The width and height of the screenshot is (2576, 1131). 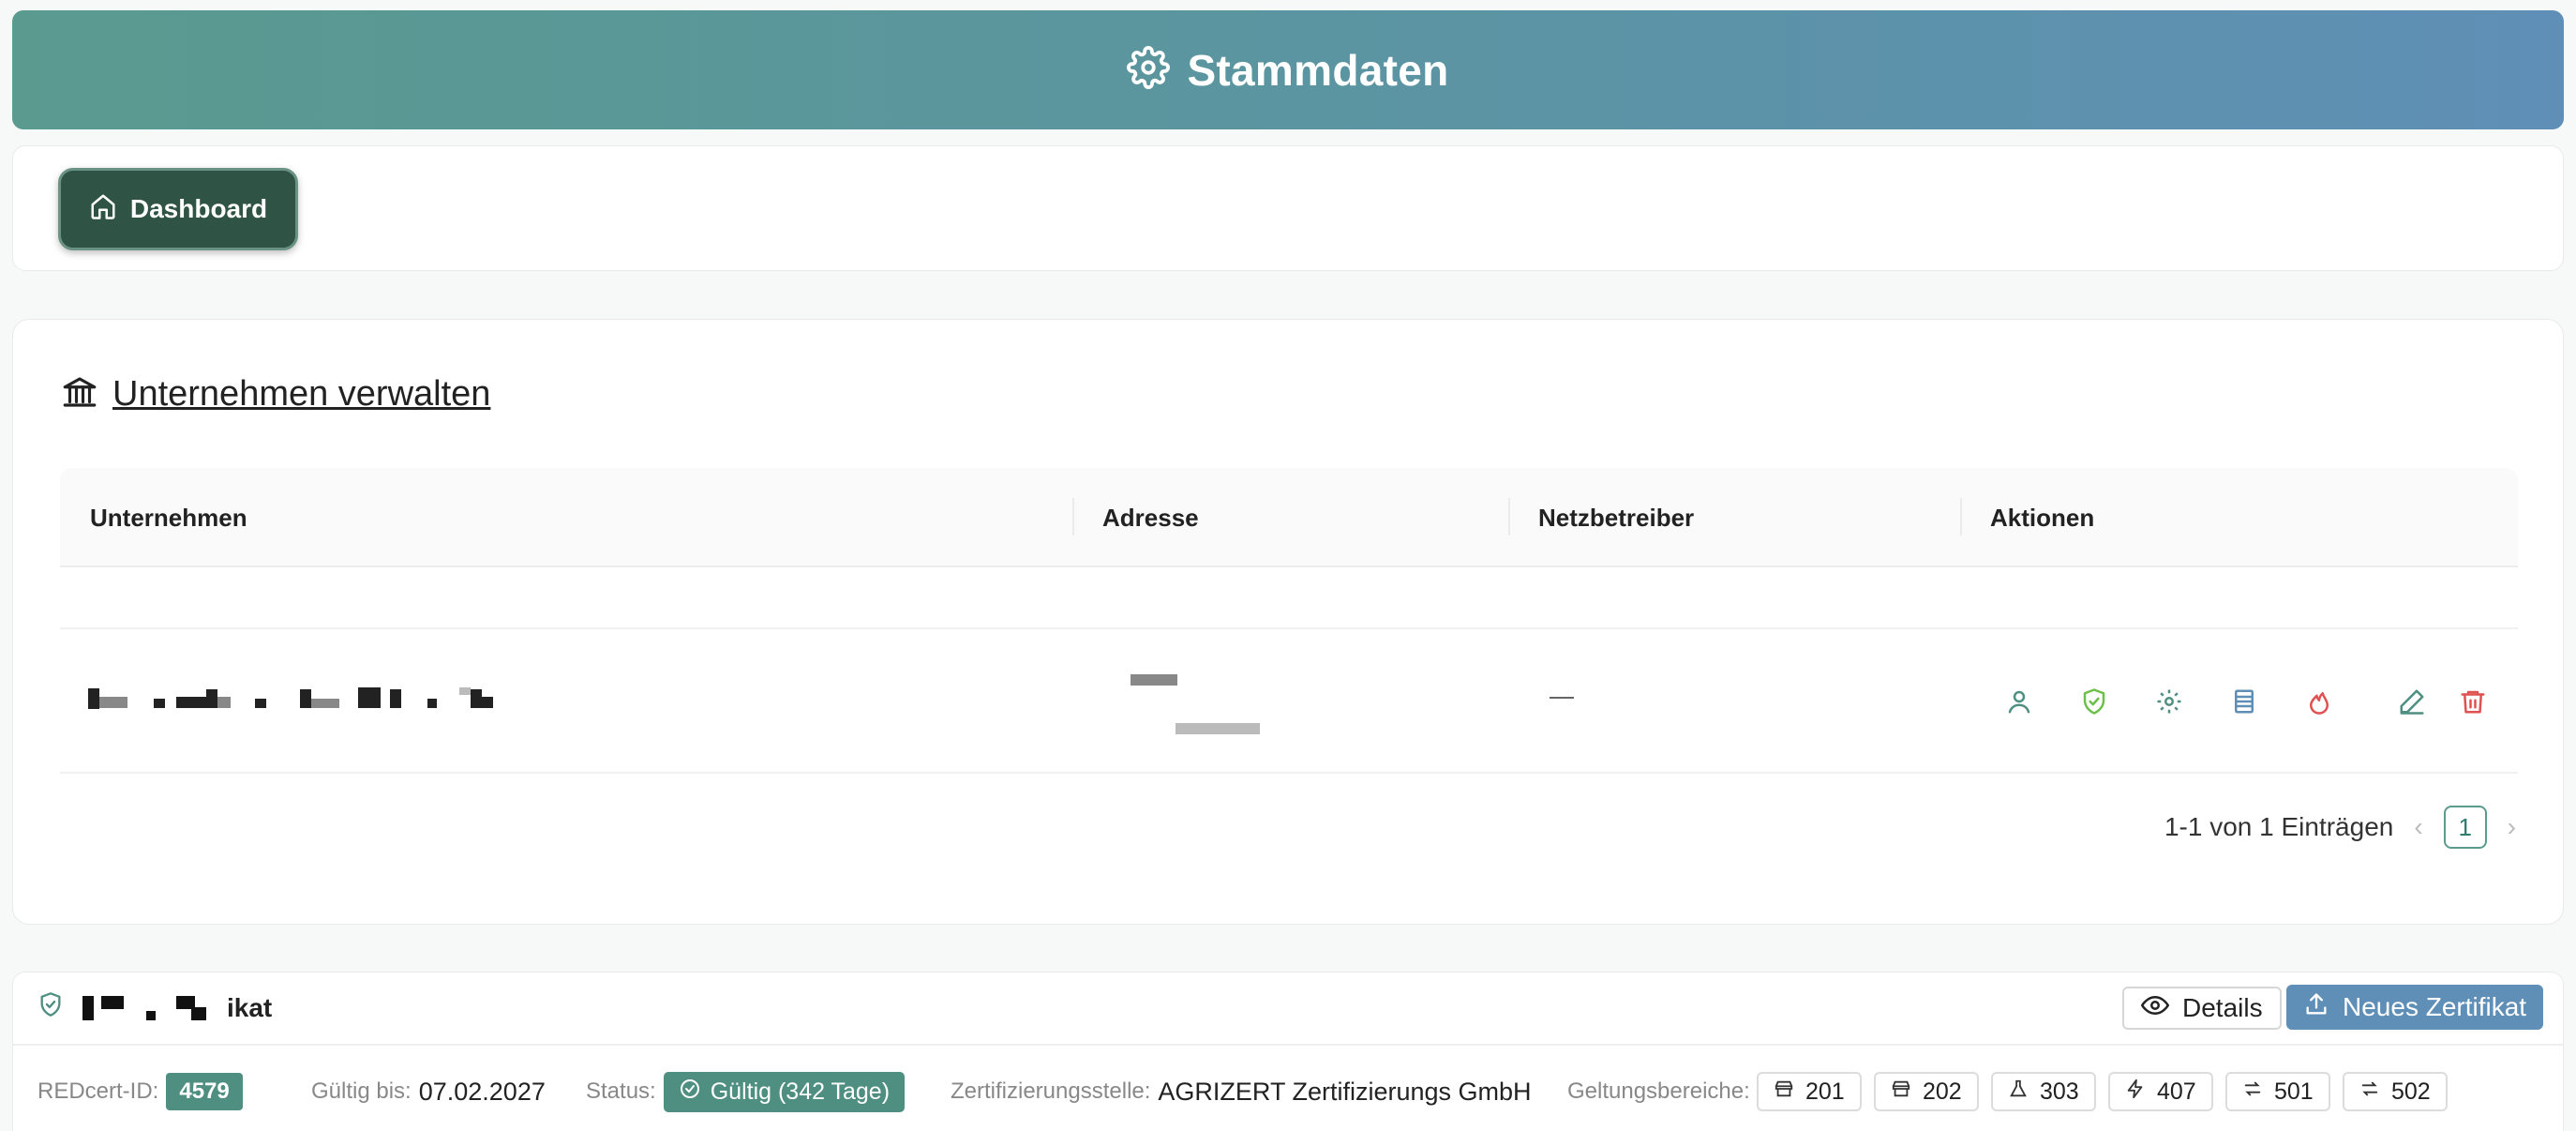 What do you see at coordinates (482, 1091) in the screenshot?
I see `valid-until-value: 07.02.2027` at bounding box center [482, 1091].